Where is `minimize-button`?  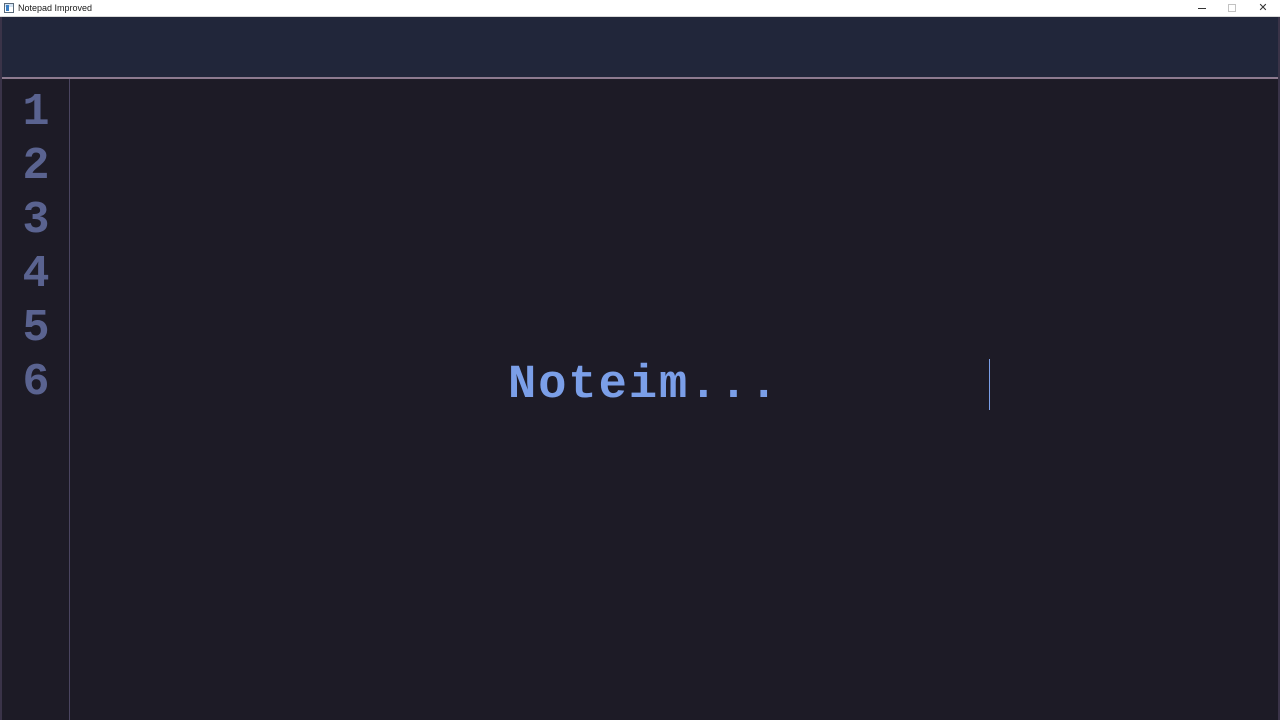
minimize-button is located at coordinates (1202, 8).